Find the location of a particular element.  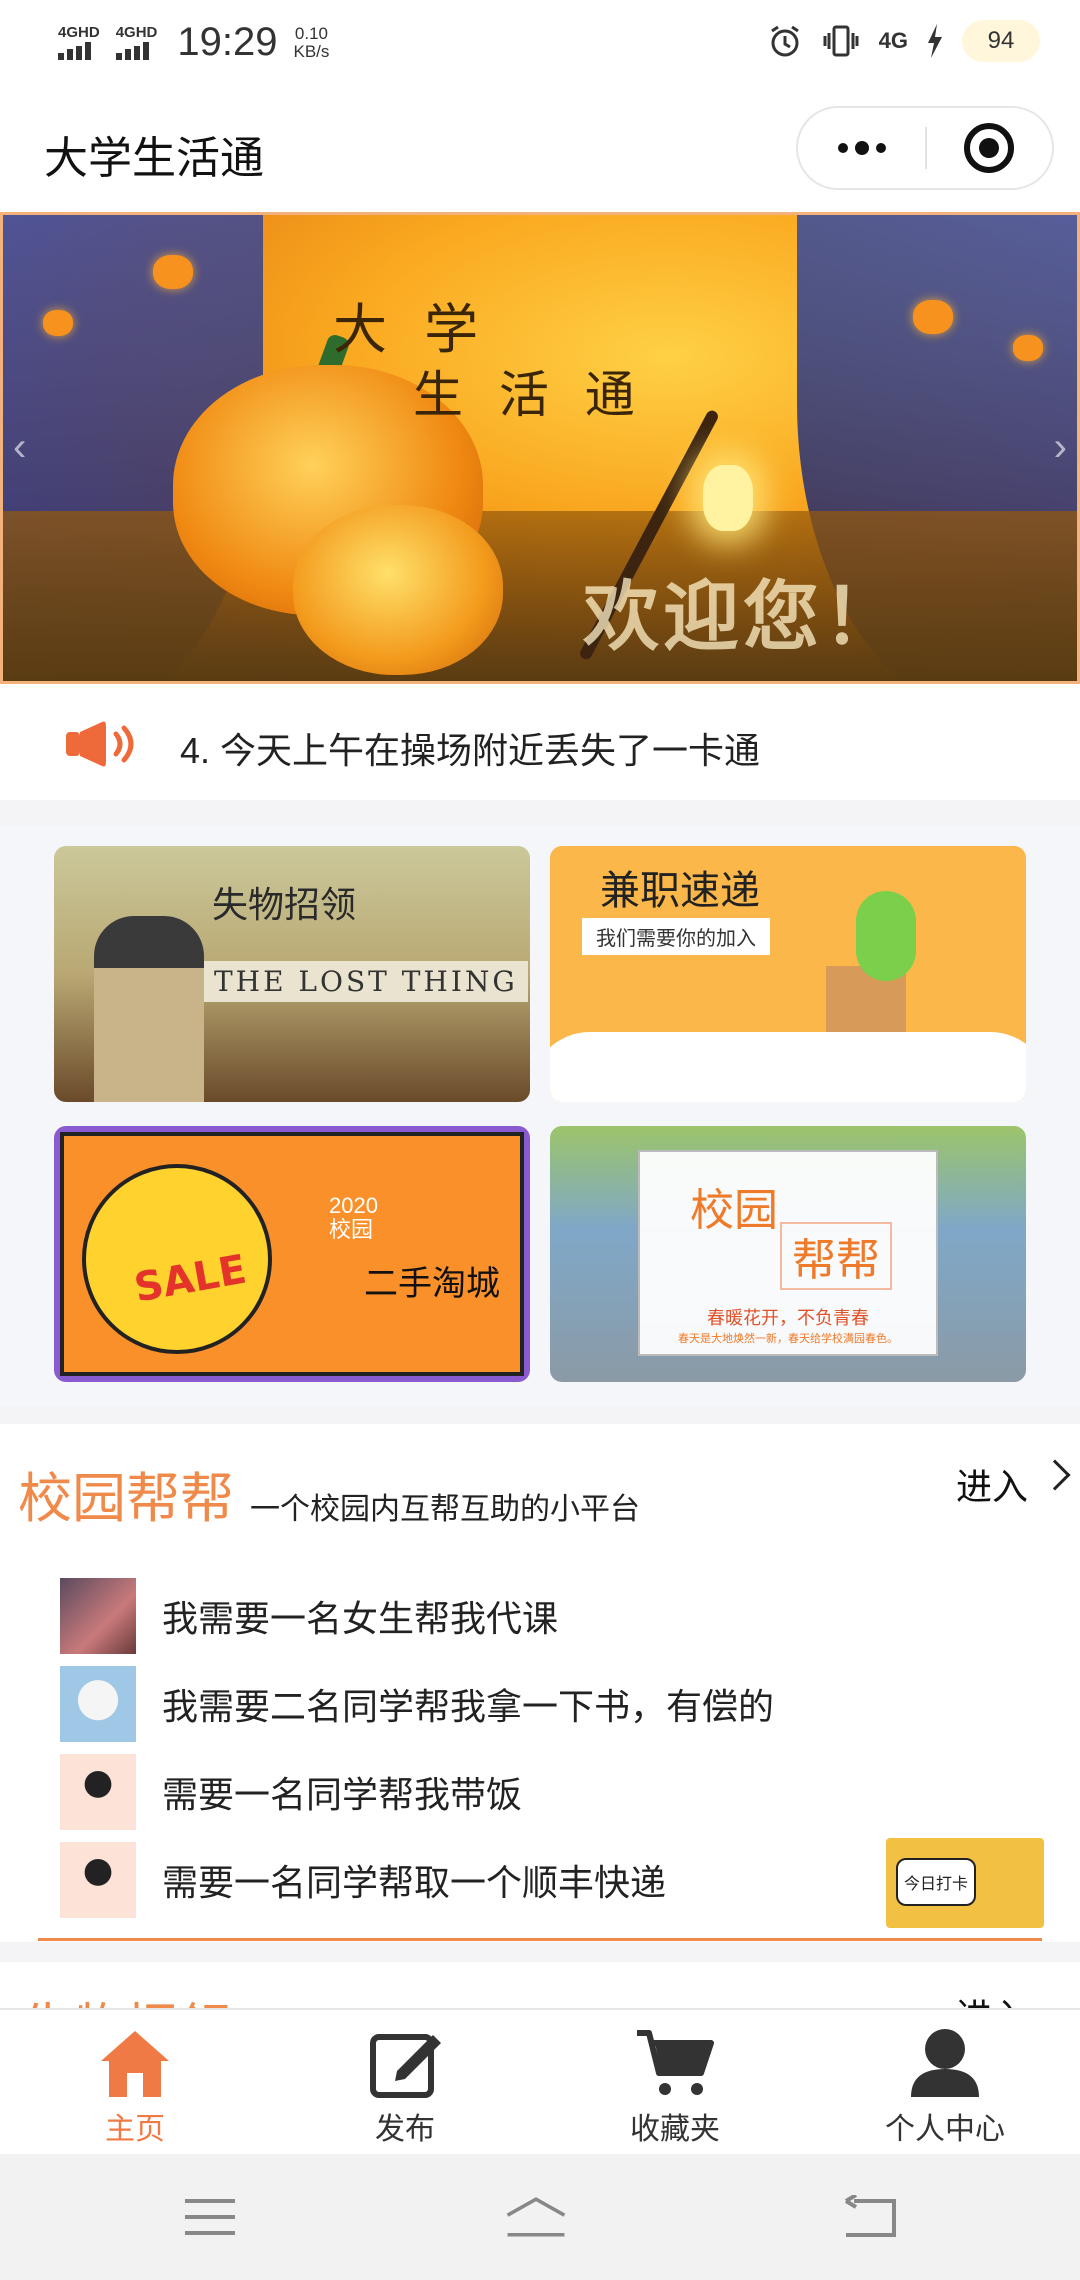

tab-home: 主页 is located at coordinates (135, 2082).